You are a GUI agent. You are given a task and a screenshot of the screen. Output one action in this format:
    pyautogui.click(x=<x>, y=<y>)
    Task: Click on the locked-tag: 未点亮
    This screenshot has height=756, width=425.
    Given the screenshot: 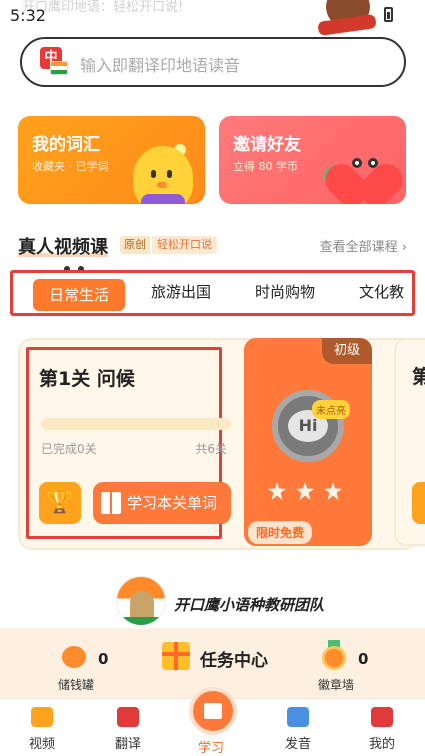 What is the action you would take?
    pyautogui.click(x=331, y=409)
    